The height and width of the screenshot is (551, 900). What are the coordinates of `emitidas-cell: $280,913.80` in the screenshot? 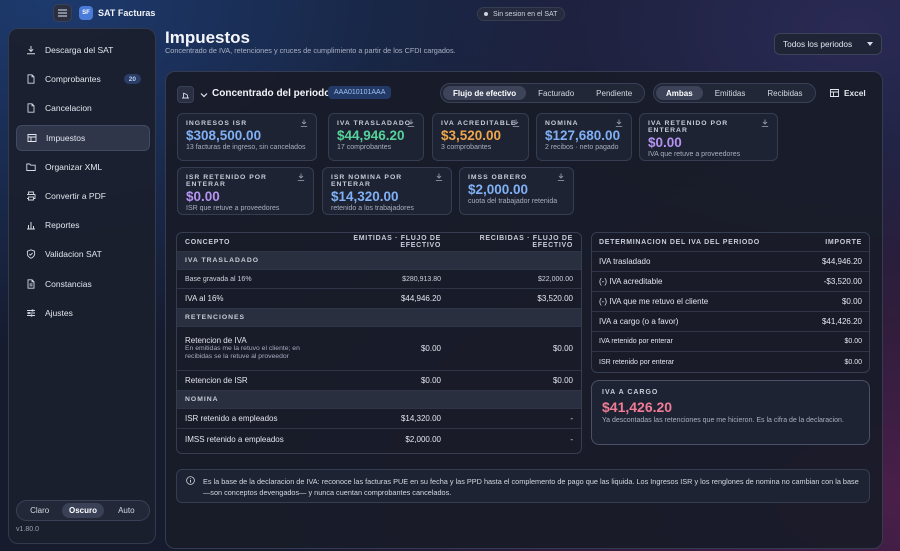 It's located at (421, 279).